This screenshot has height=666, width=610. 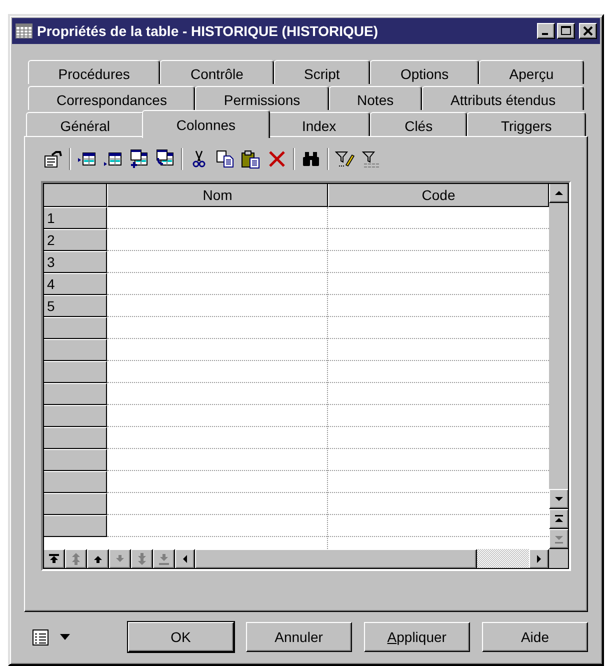 What do you see at coordinates (299, 637) in the screenshot?
I see `dialog-button: Annuler` at bounding box center [299, 637].